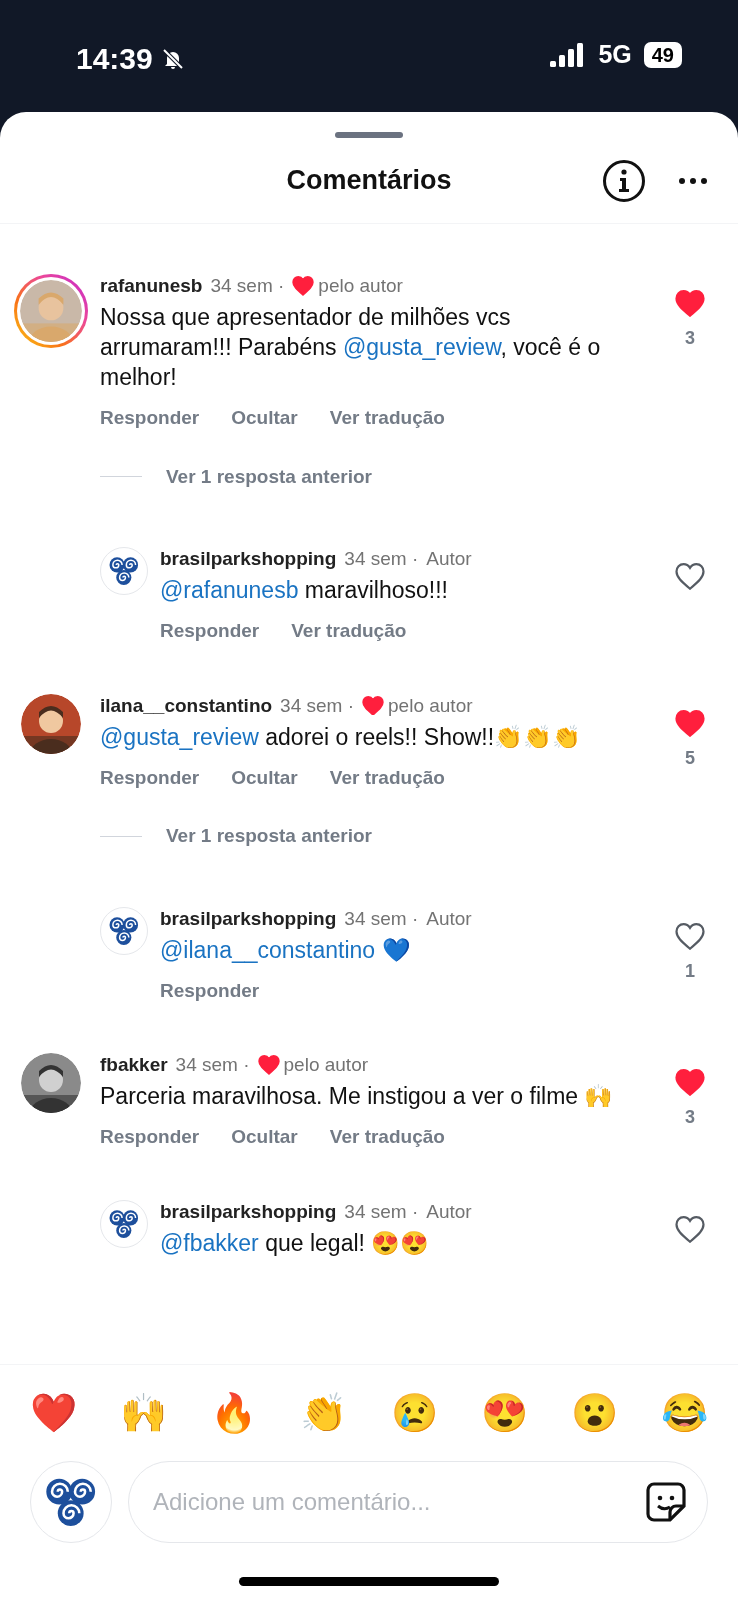 The image size is (738, 1600). I want to click on mention-link: @fbakker, so click(209, 1242).